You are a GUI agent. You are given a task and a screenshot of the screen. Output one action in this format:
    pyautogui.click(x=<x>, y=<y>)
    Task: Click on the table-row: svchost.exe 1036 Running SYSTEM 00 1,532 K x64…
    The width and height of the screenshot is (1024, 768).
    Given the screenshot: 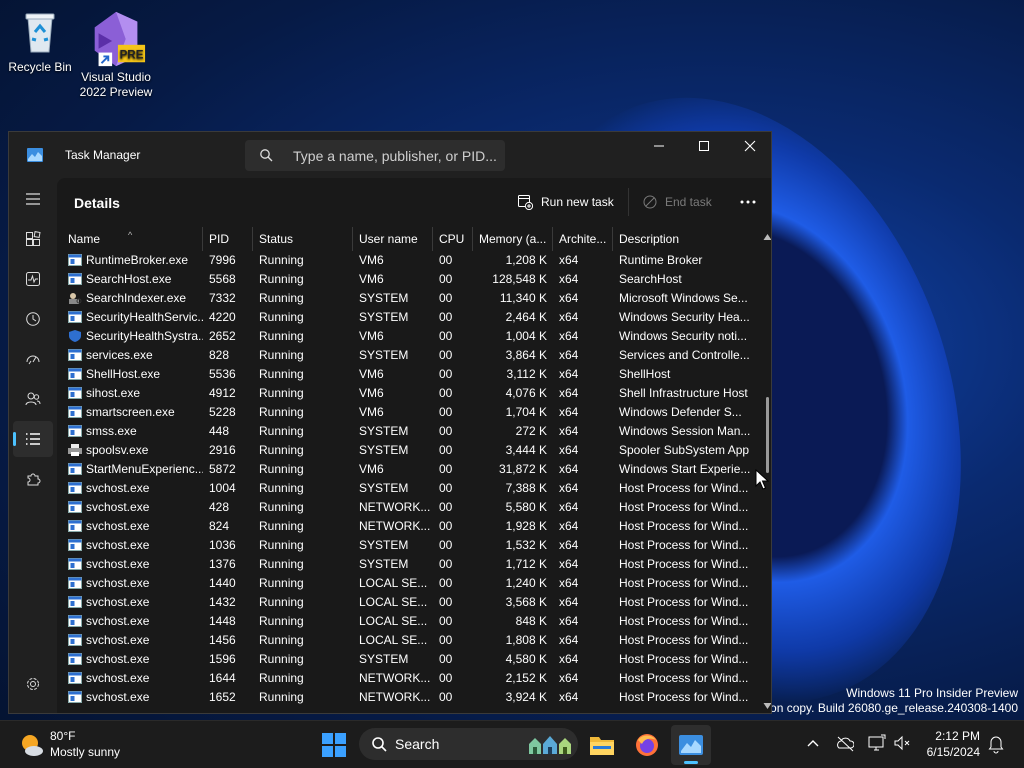 What is the action you would take?
    pyautogui.click(x=407, y=545)
    